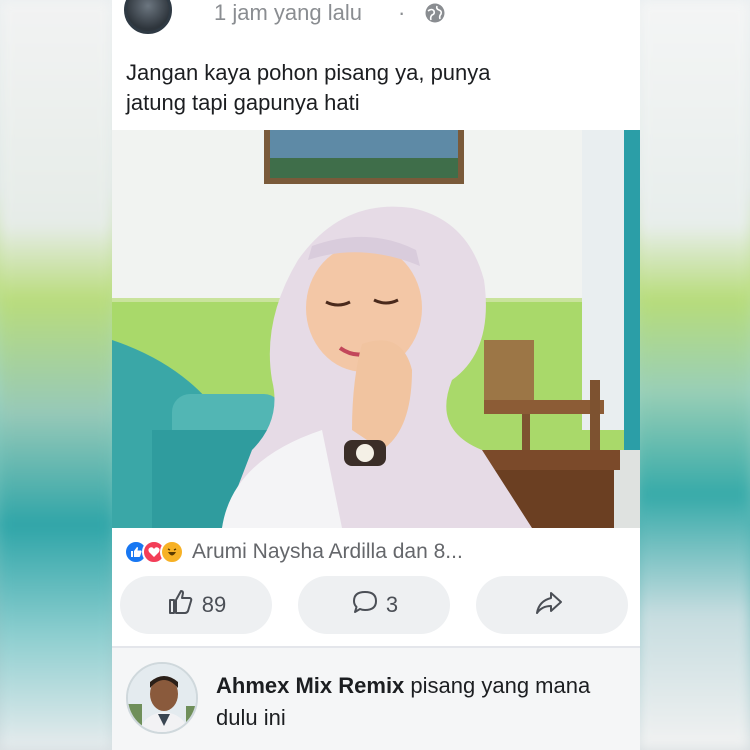  What do you see at coordinates (392, 604) in the screenshot?
I see `comment-count: 3` at bounding box center [392, 604].